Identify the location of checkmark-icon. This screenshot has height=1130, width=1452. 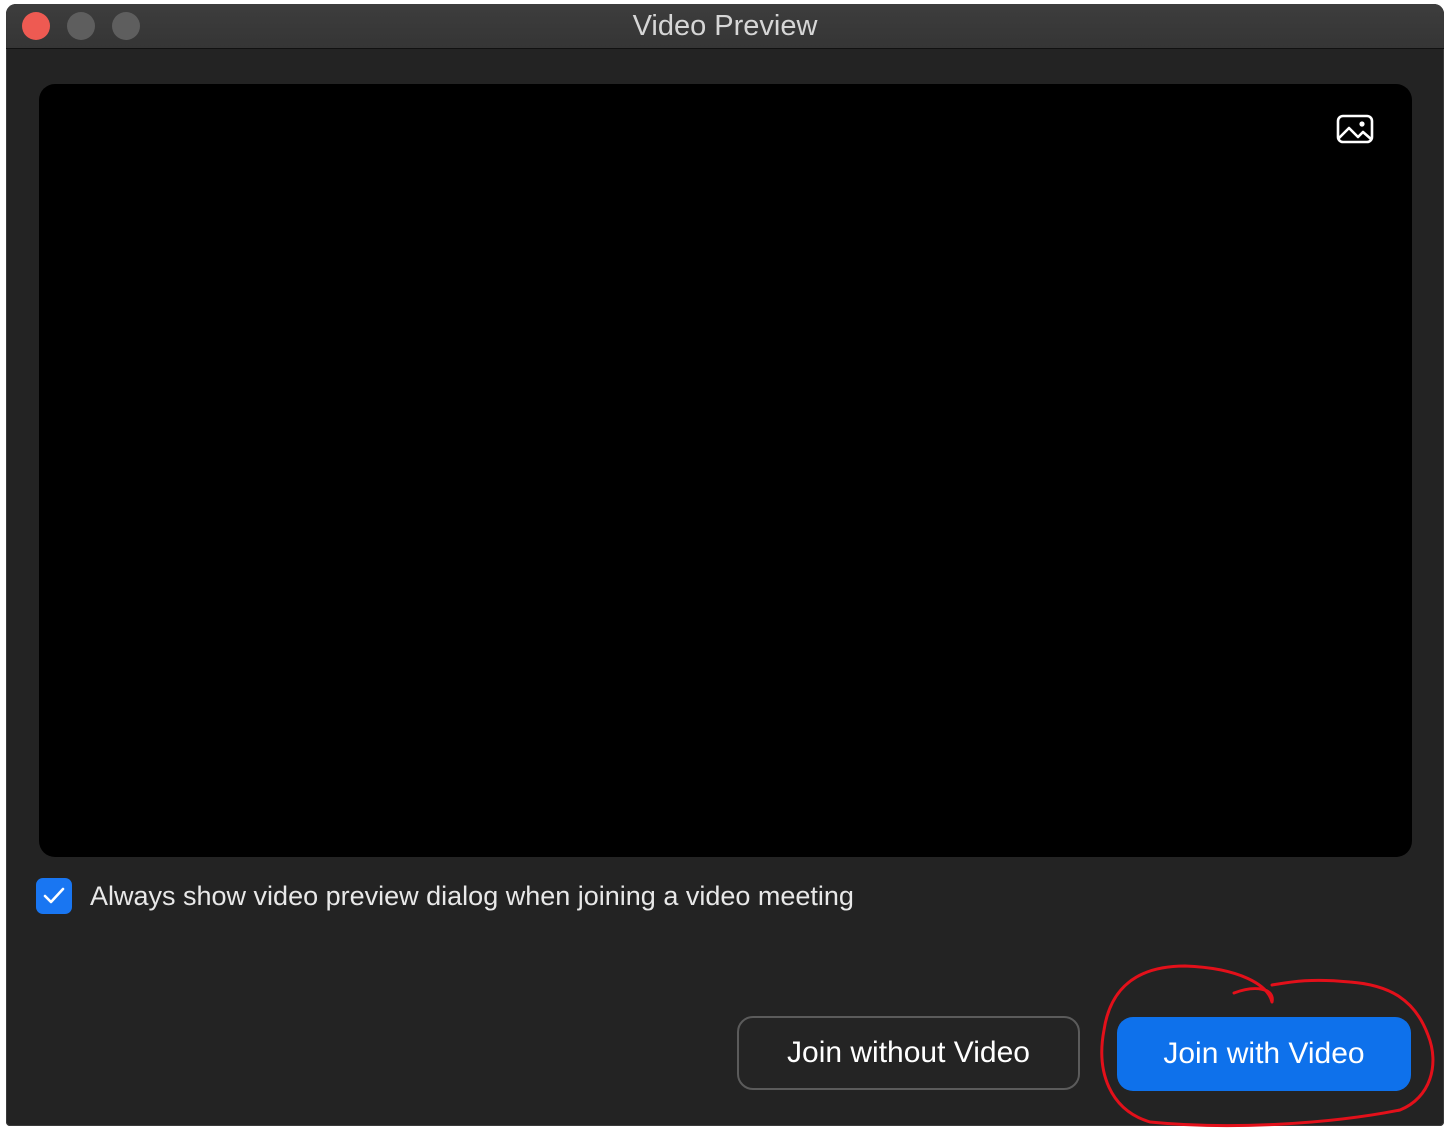
(54, 895).